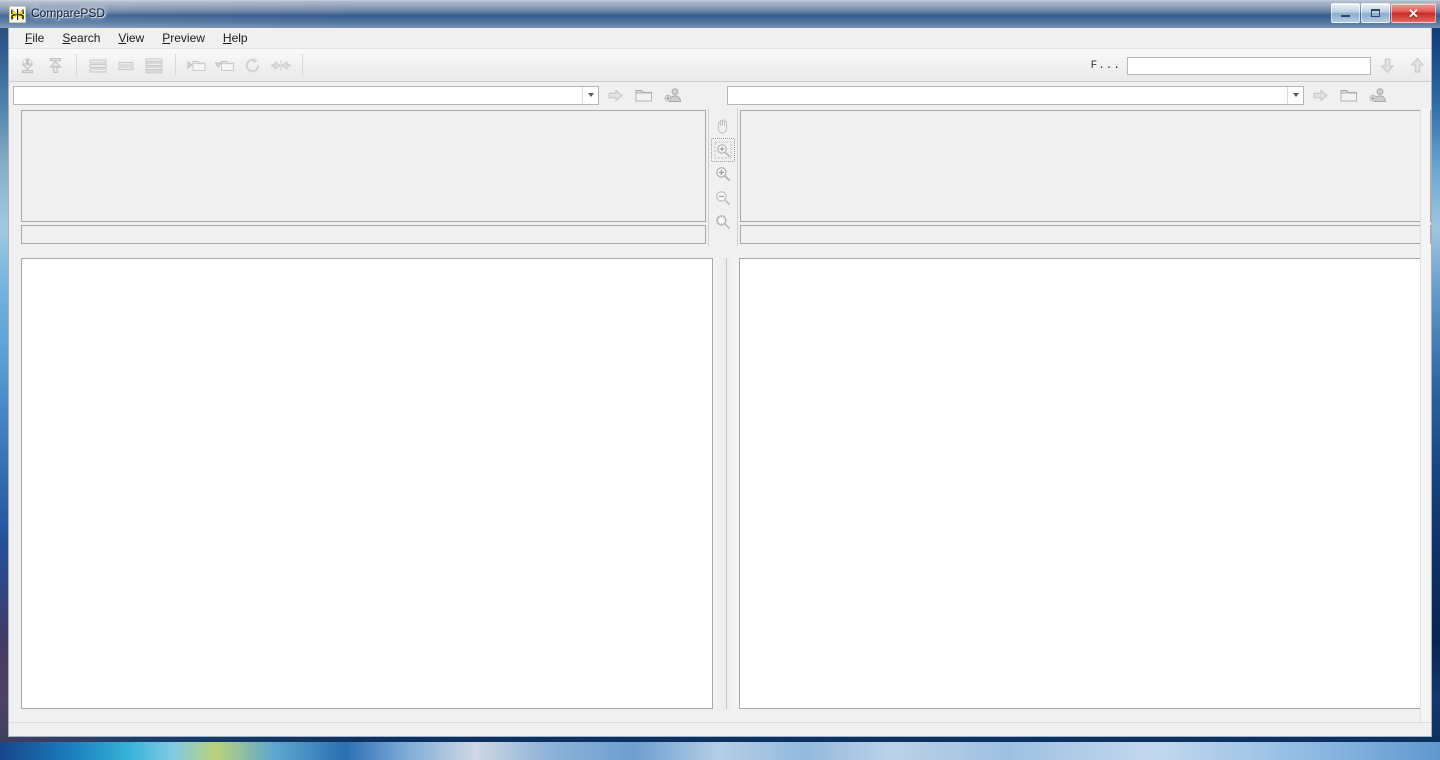  I want to click on window-controls: ✕, so click(1383, 13).